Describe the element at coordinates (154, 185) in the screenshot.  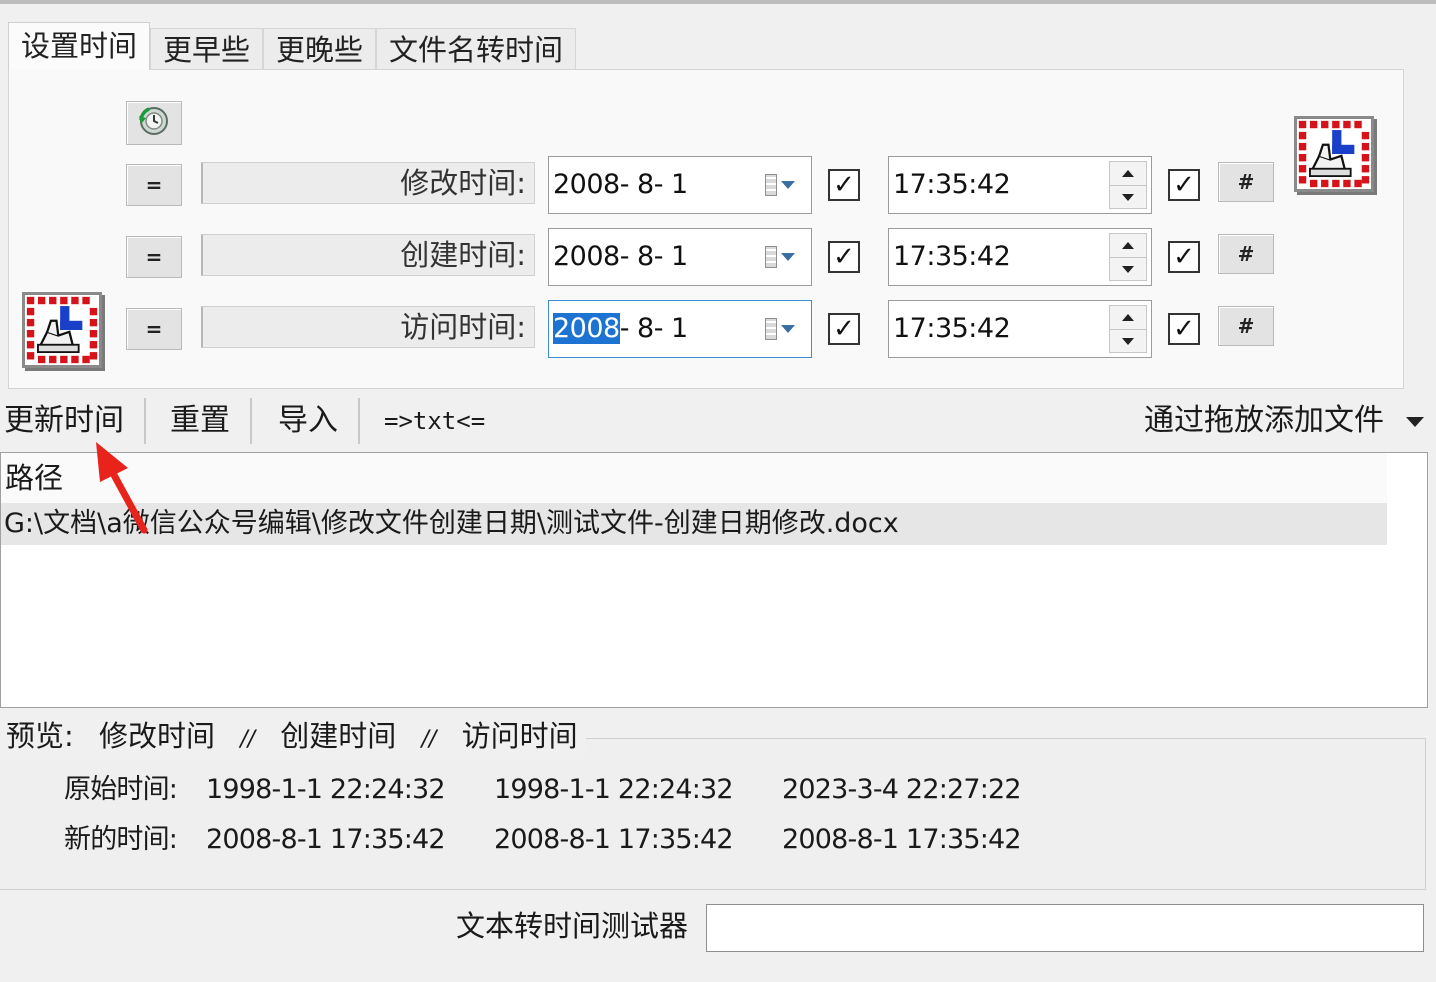
I see `copy-modify-time-button: =` at that location.